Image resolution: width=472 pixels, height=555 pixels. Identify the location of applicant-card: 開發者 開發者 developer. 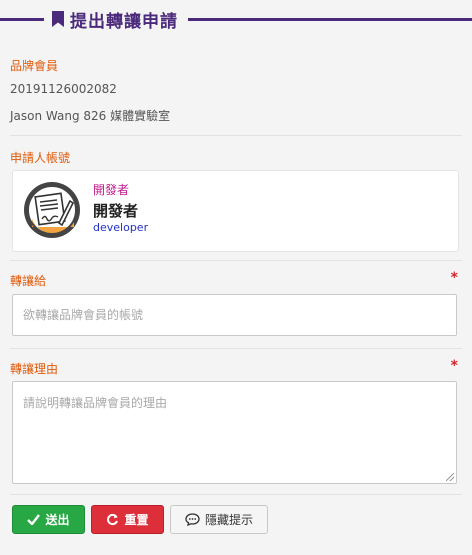
(235, 211).